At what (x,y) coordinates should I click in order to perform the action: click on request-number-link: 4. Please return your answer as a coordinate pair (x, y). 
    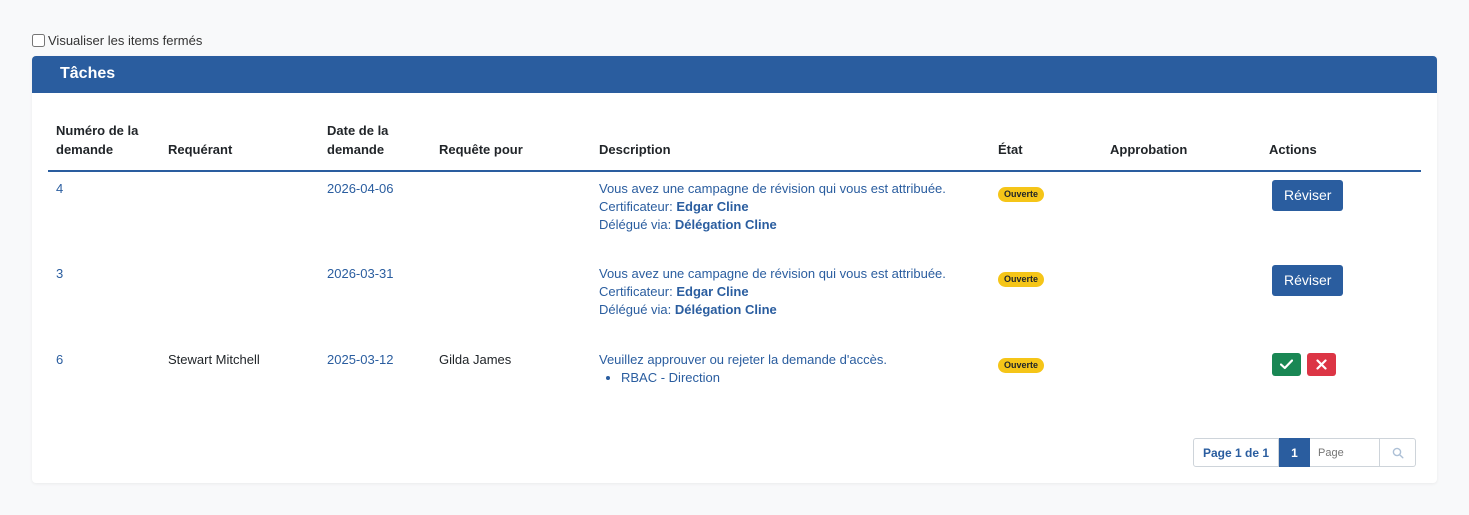
    Looking at the image, I should click on (59, 188).